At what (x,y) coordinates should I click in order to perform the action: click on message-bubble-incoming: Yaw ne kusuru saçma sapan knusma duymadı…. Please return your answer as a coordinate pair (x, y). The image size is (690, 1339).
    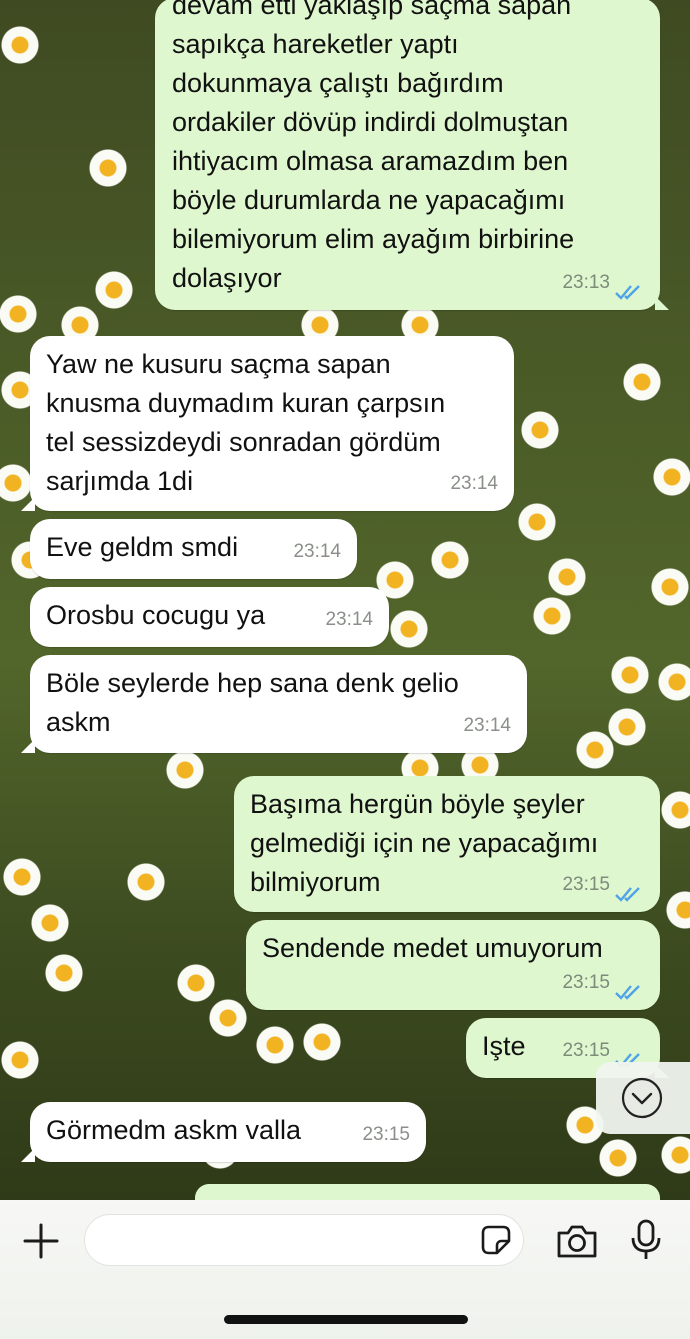
    Looking at the image, I should click on (267, 423).